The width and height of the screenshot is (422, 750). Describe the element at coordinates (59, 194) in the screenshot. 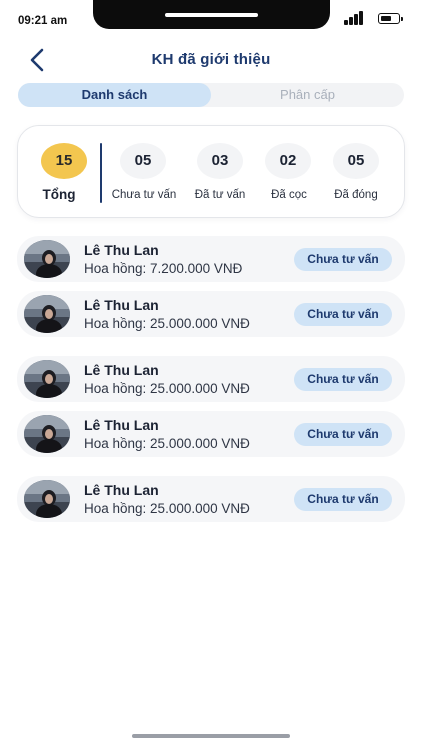

I see `stat-total-label: Tổng` at that location.